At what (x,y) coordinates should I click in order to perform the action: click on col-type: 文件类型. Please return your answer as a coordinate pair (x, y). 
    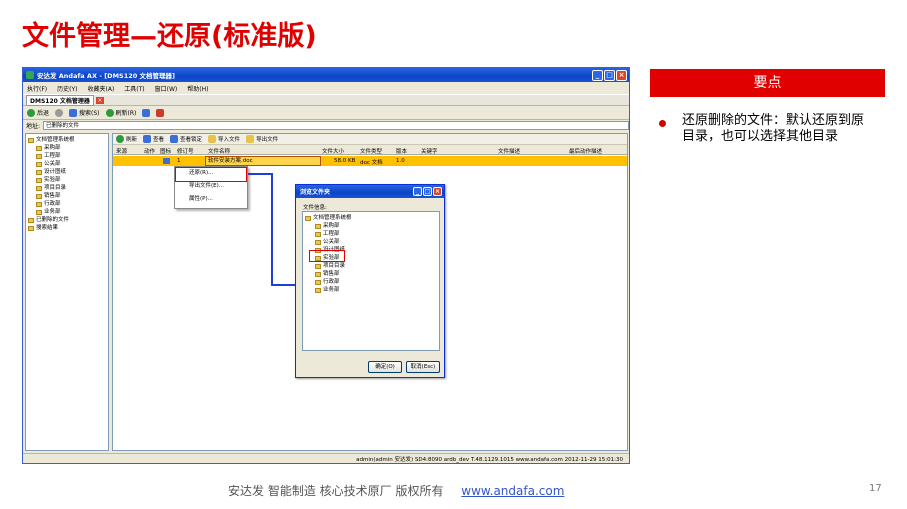
    Looking at the image, I should click on (371, 151).